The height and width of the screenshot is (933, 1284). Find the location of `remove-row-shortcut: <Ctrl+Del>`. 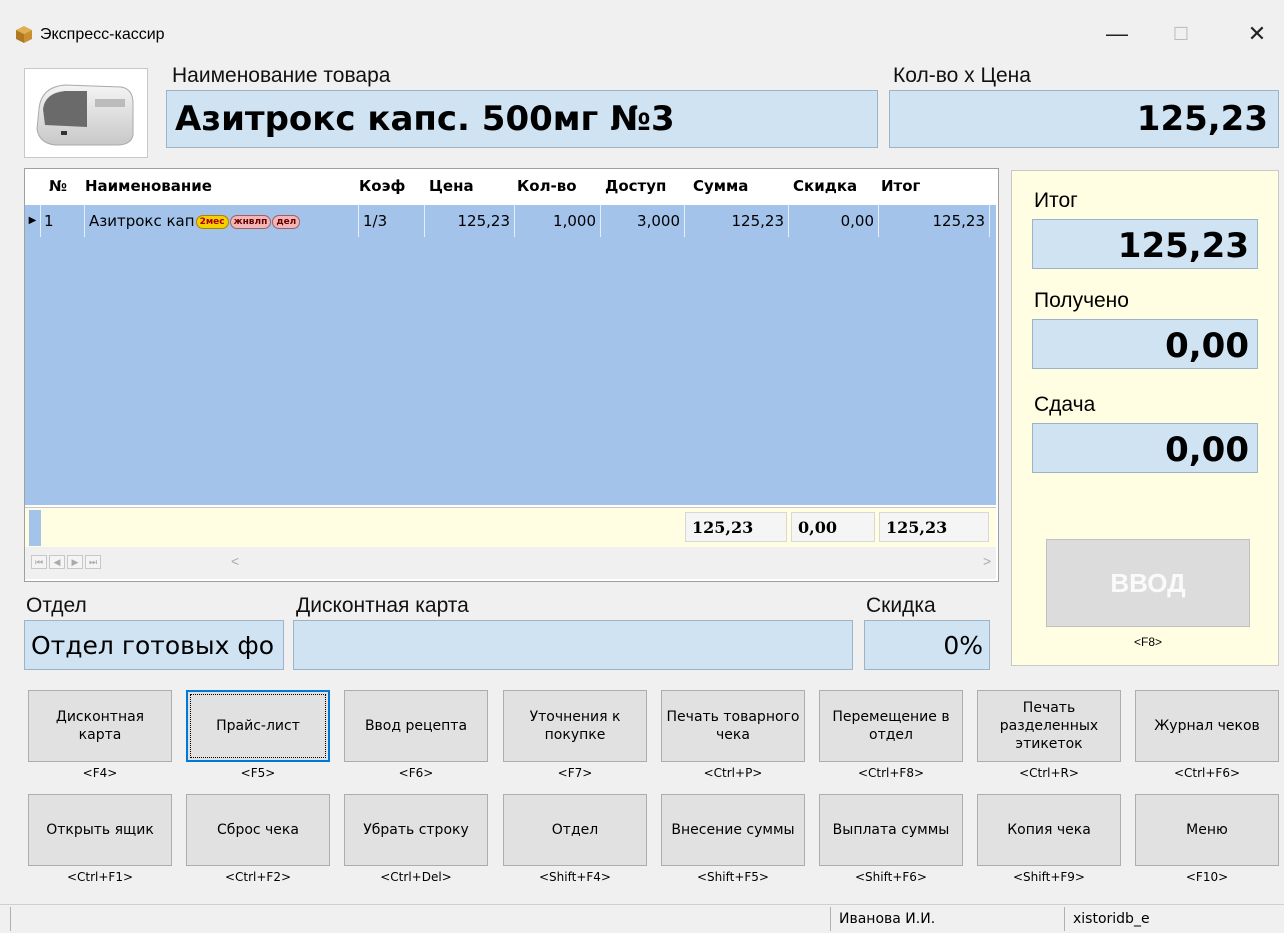

remove-row-shortcut: <Ctrl+Del> is located at coordinates (416, 877).